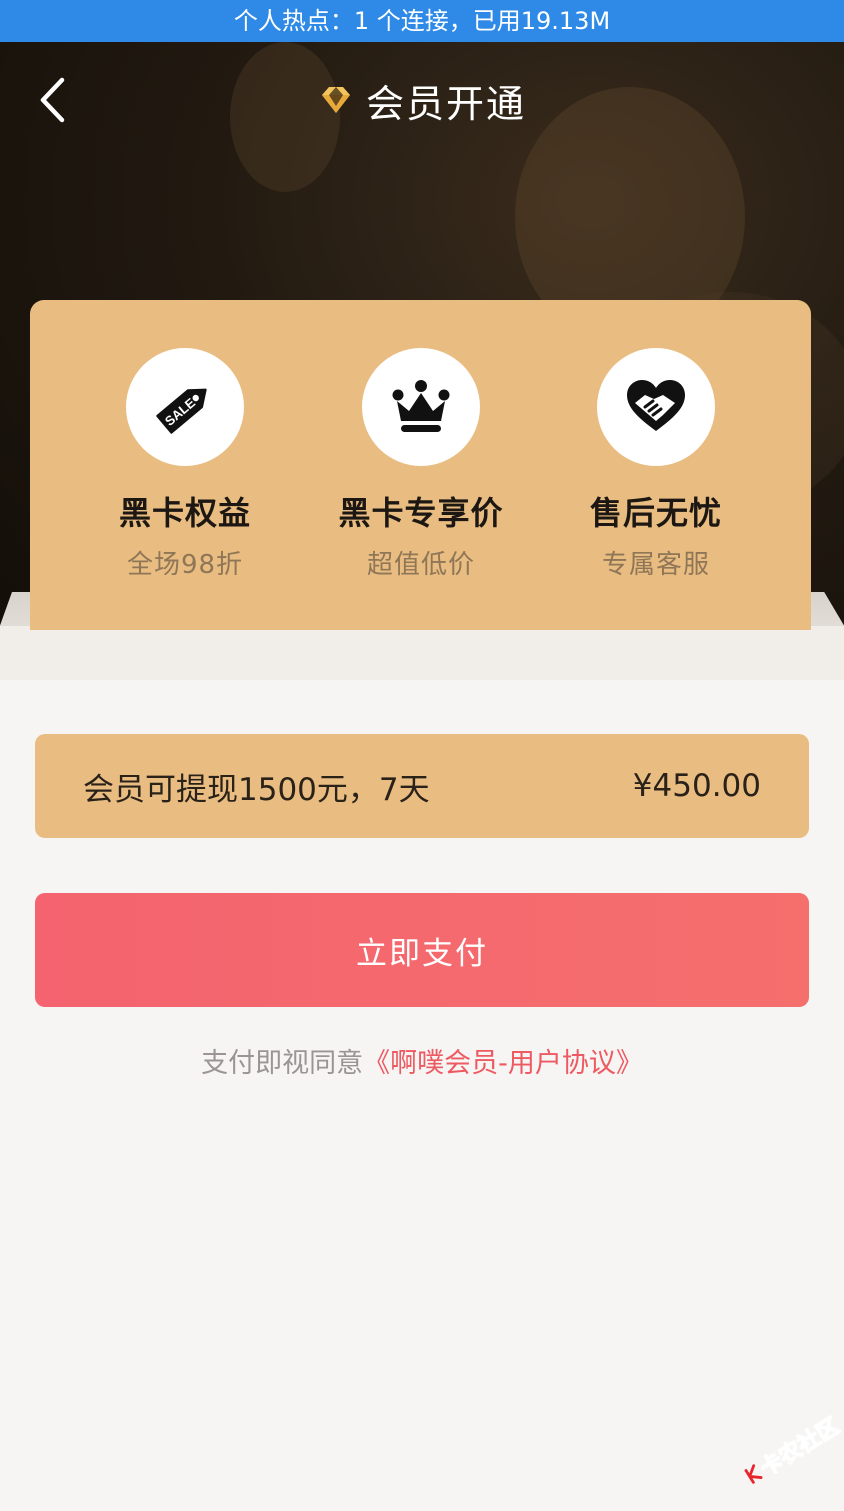  I want to click on chevron-left-icon, so click(52, 100).